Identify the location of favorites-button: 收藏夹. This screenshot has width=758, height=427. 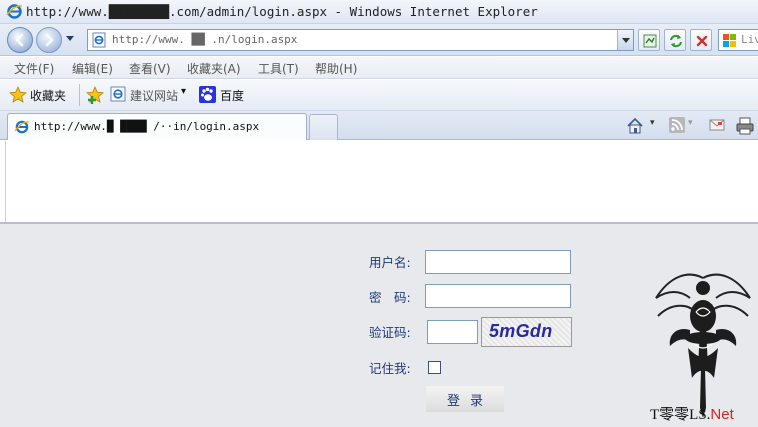
(48, 95).